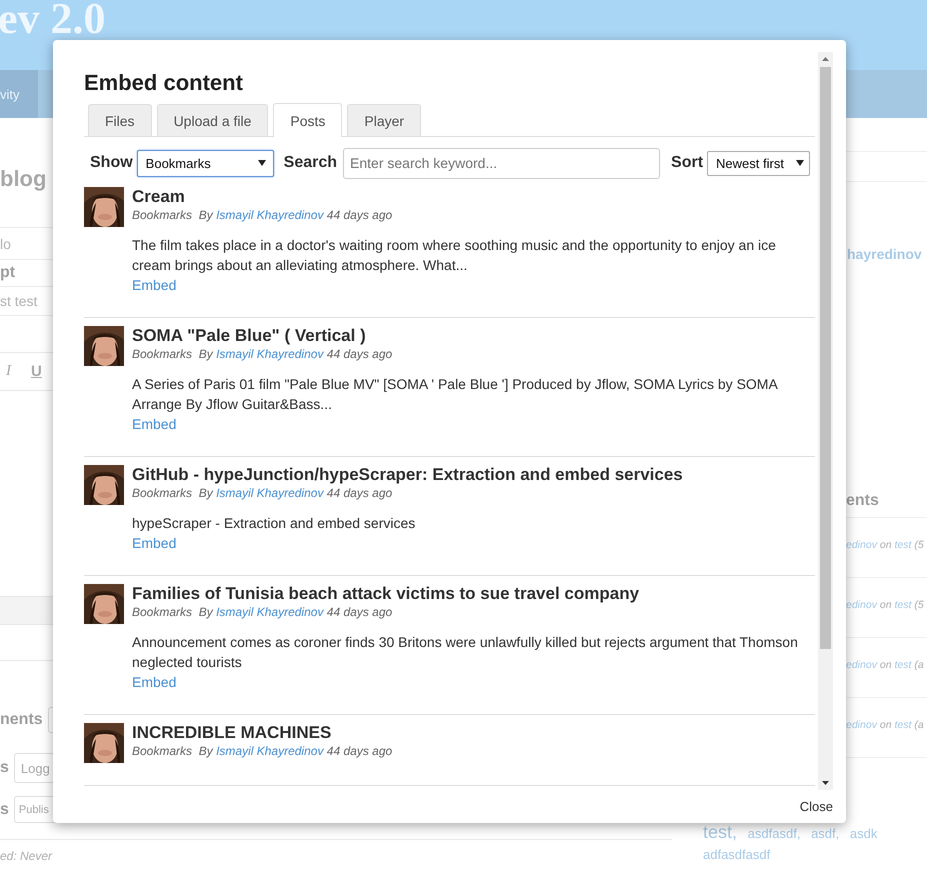  What do you see at coordinates (307, 120) in the screenshot?
I see `tab: Posts` at bounding box center [307, 120].